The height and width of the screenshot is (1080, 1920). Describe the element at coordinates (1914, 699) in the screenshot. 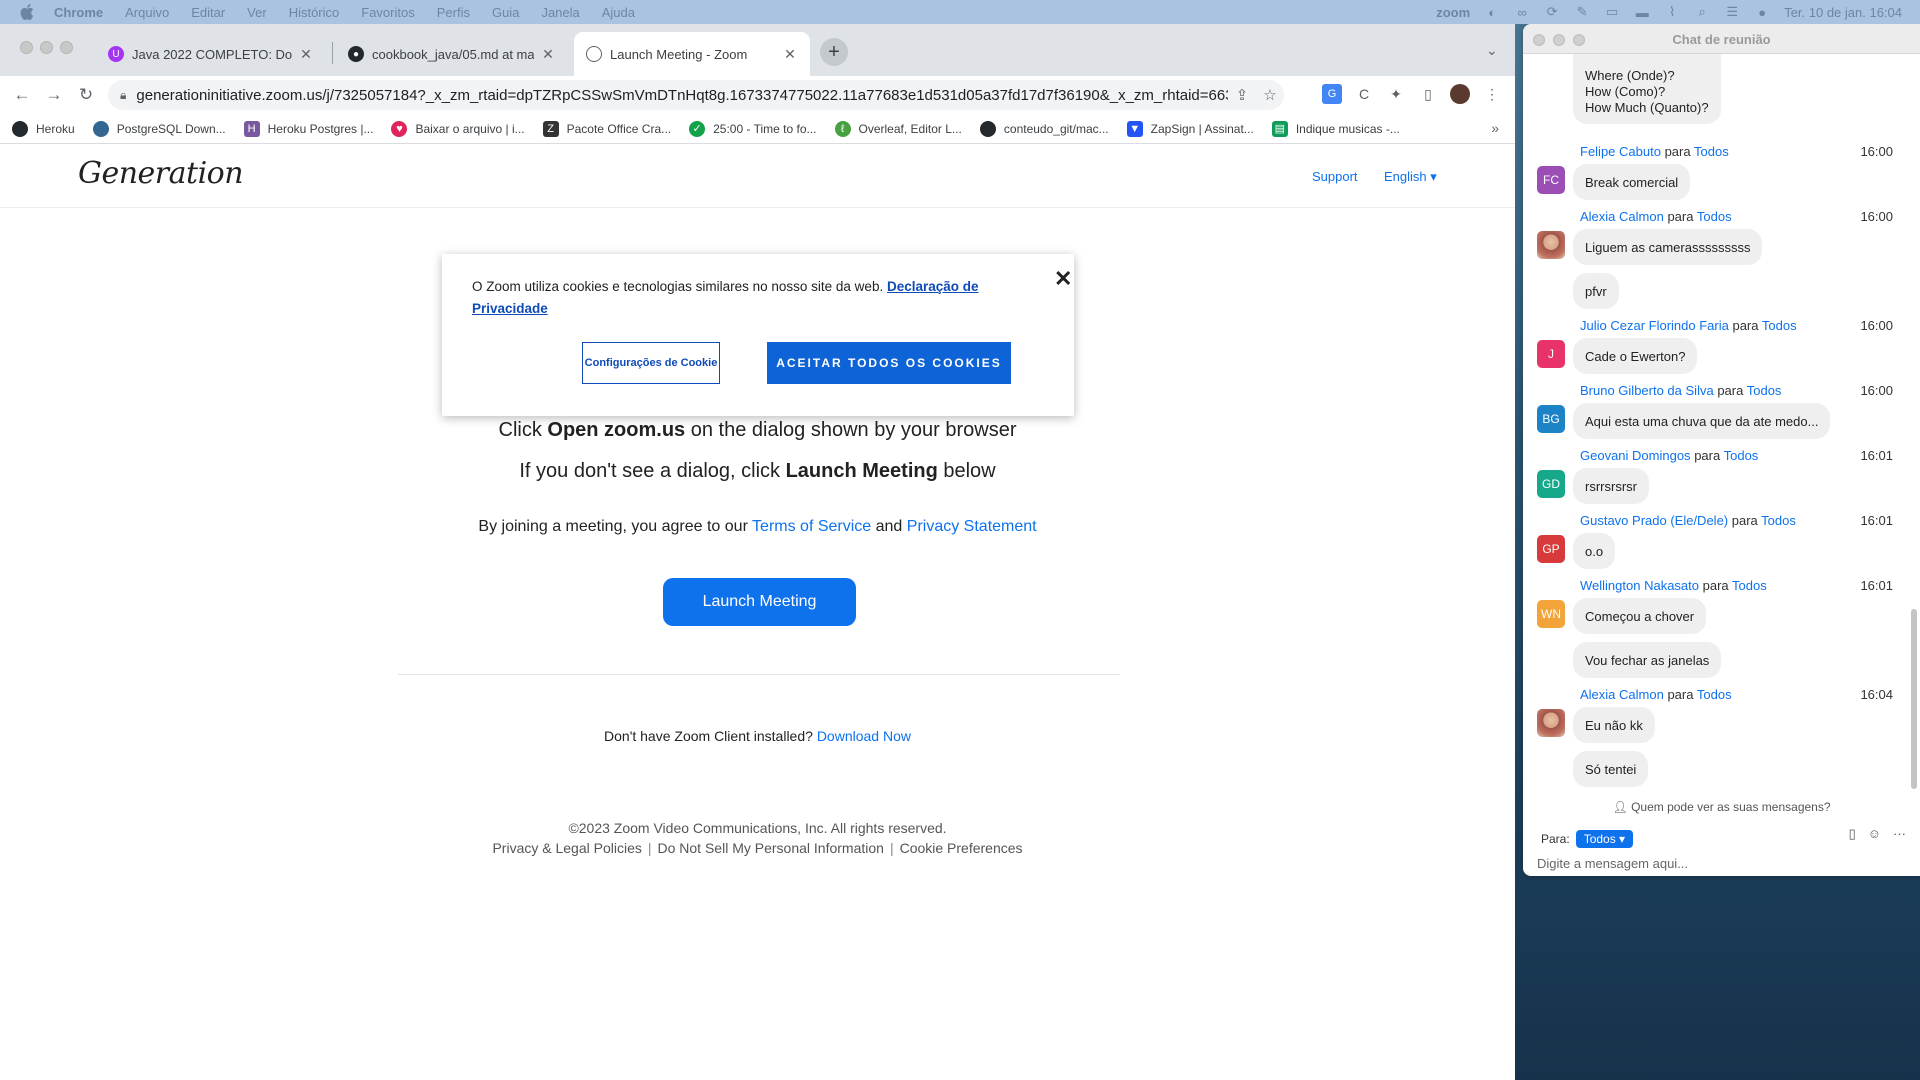

I see `chat-scrollbar` at that location.